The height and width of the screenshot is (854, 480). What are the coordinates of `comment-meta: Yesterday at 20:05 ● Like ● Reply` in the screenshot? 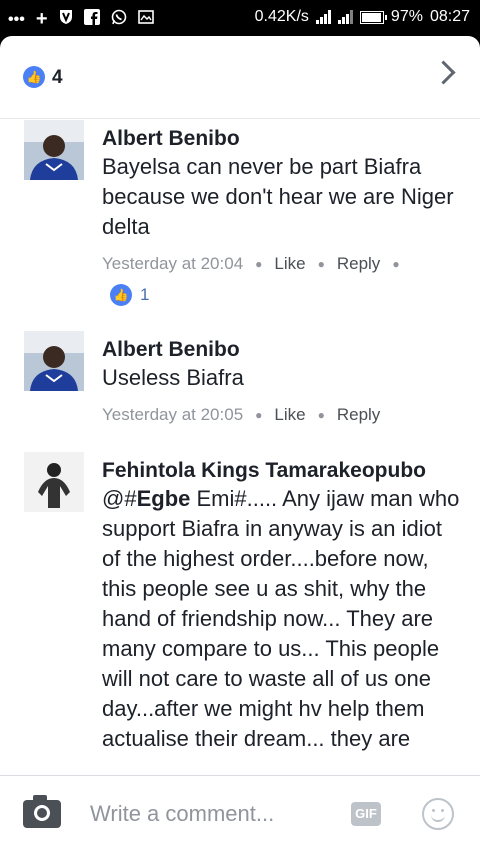 It's located at (241, 415).